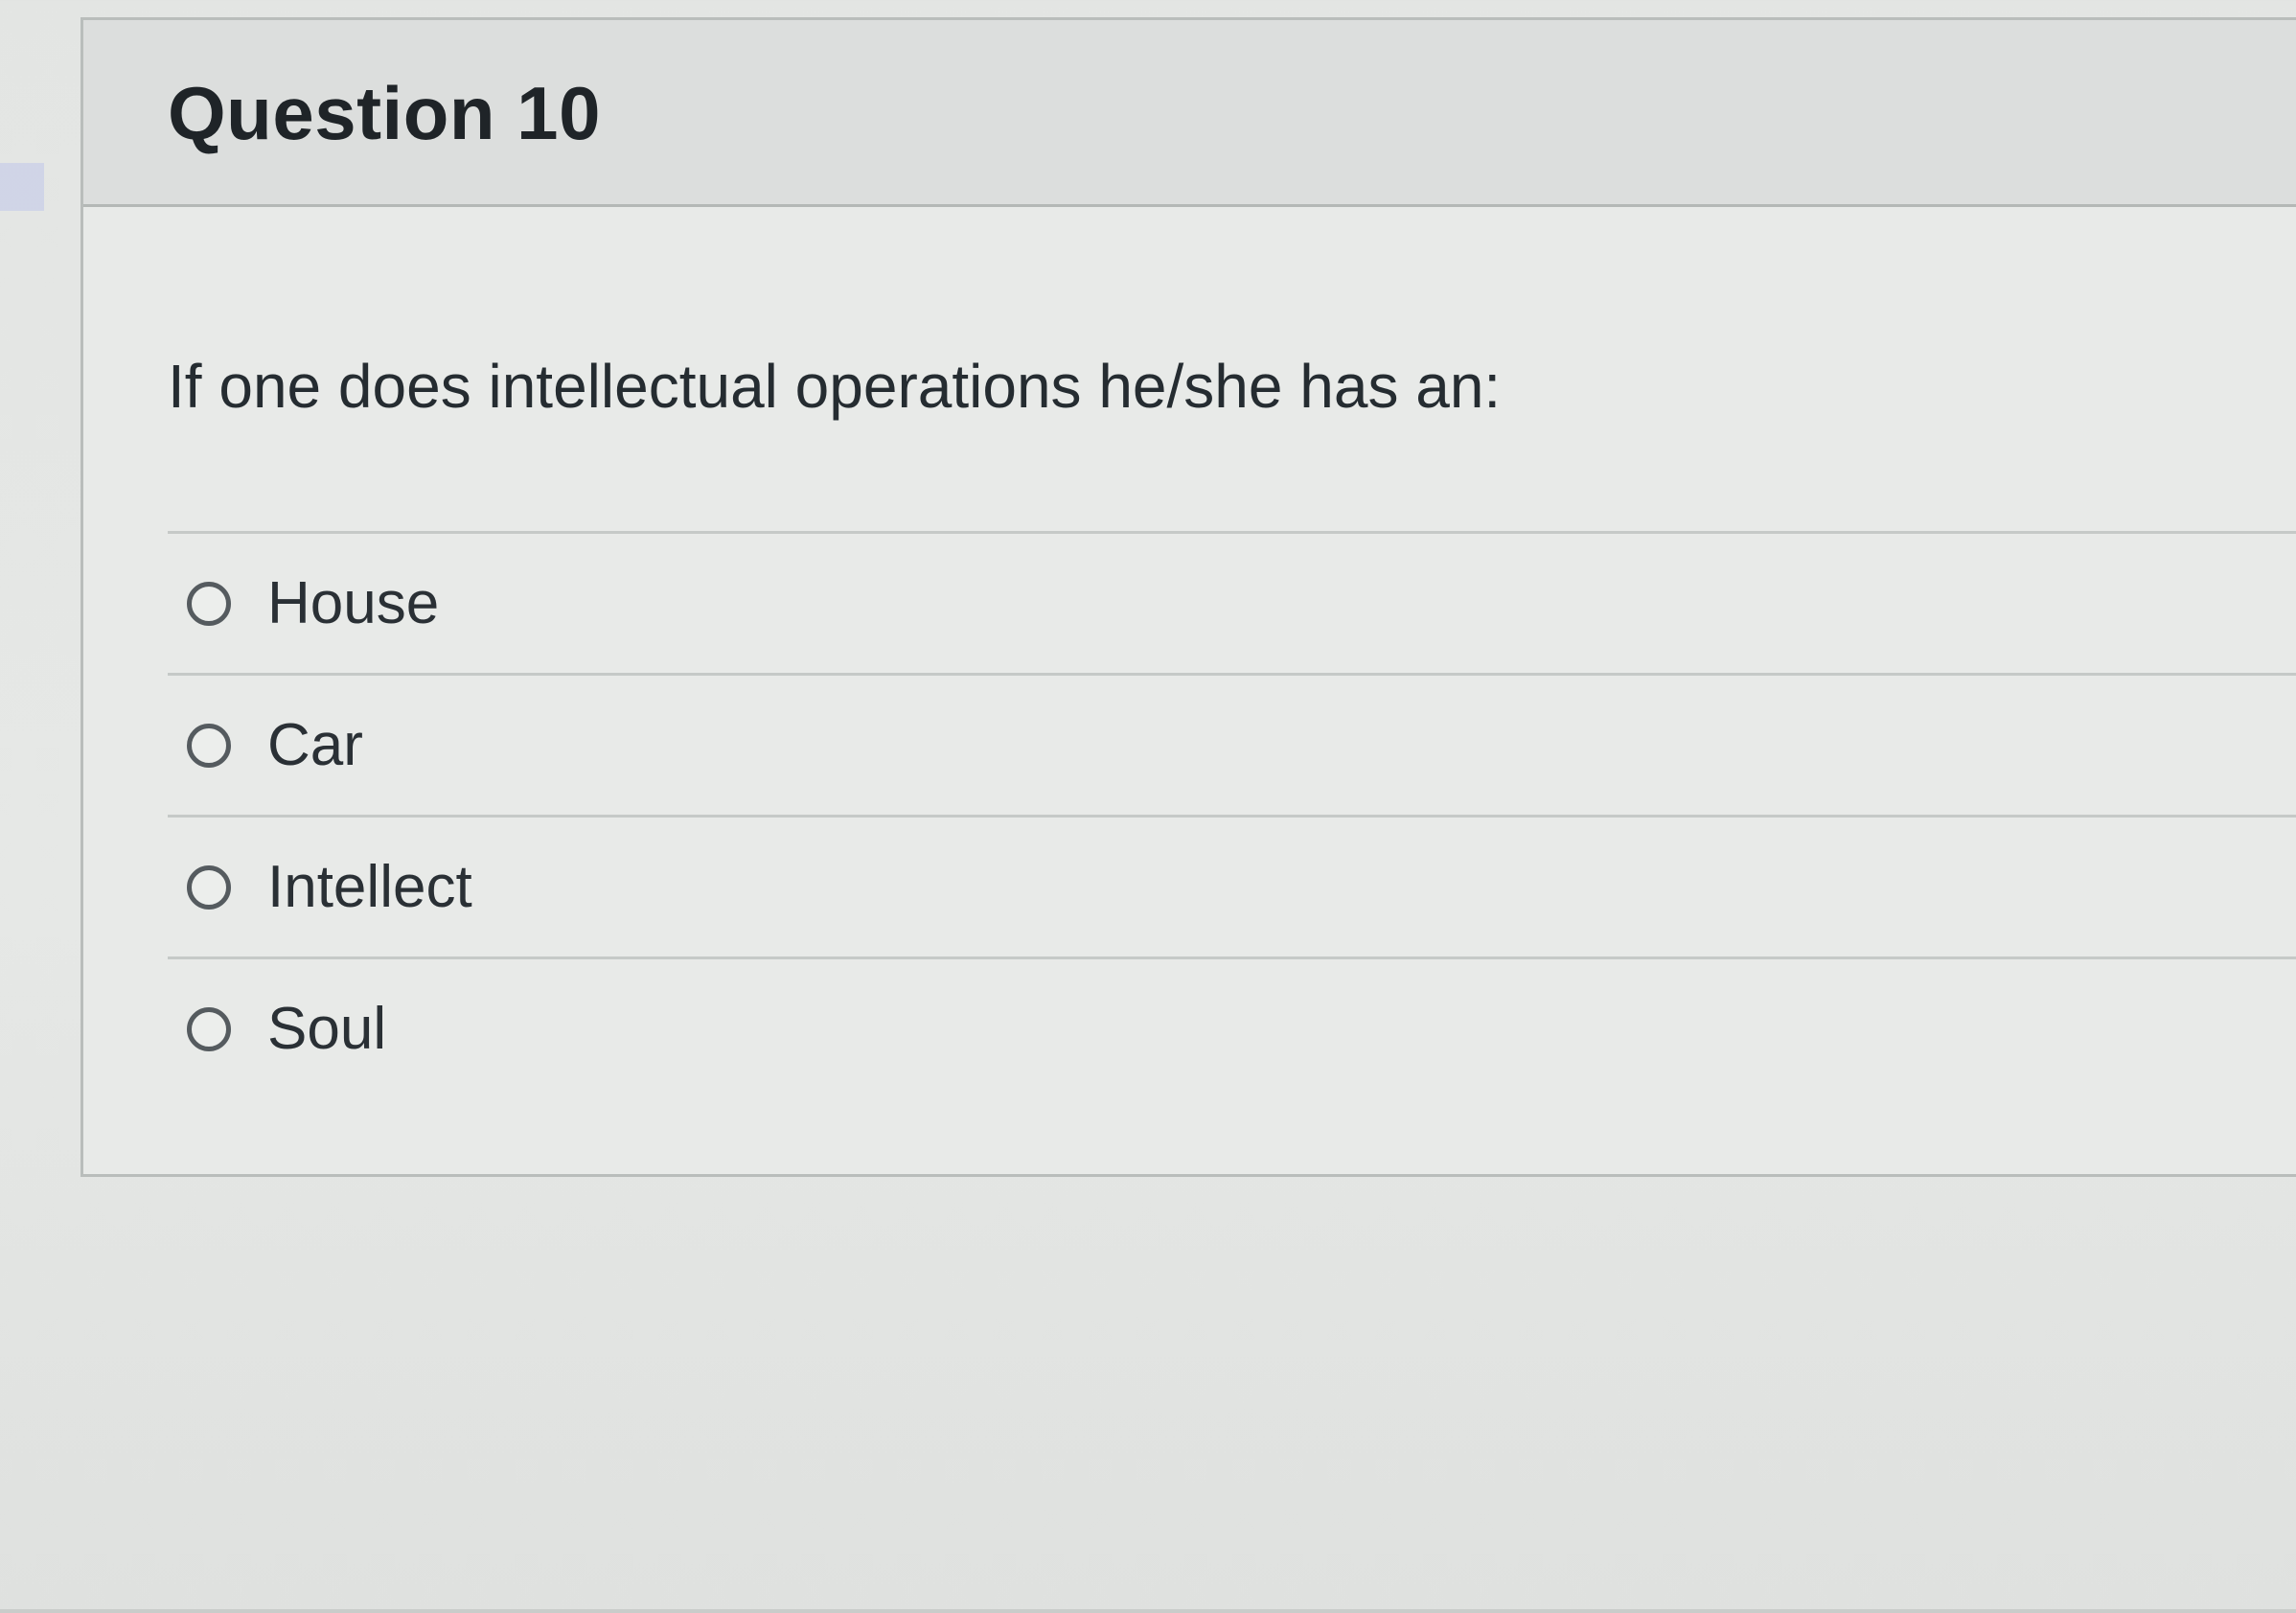 This screenshot has height=1613, width=2296. What do you see at coordinates (327, 1029) in the screenshot?
I see `answer-label: Soul` at bounding box center [327, 1029].